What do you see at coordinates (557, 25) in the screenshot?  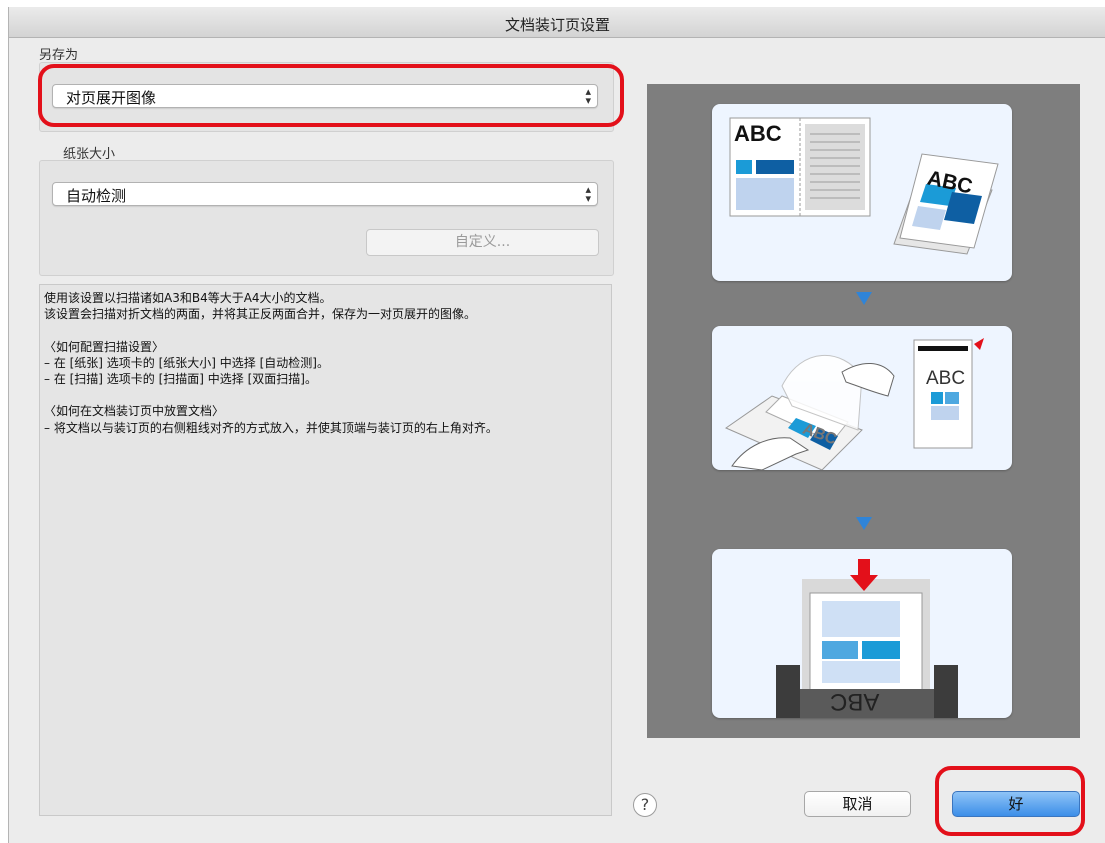 I see `window-title: 文档装订页设置` at bounding box center [557, 25].